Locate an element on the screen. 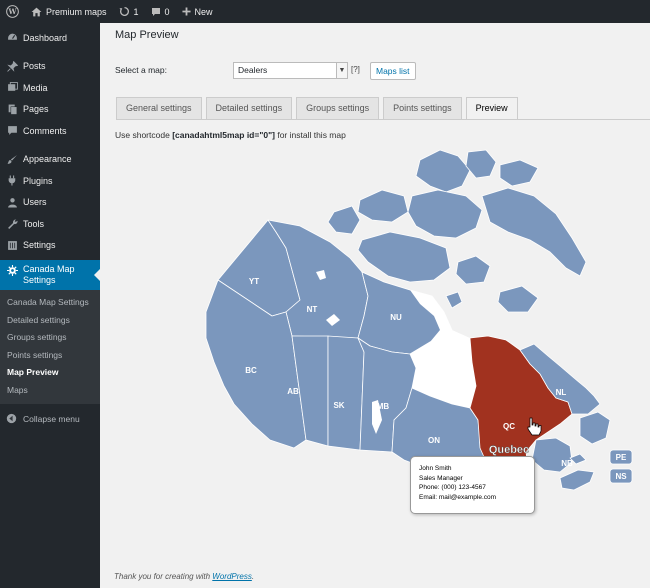 This screenshot has height=588, width=650. collapse-label: Collapse menu is located at coordinates (51, 418).